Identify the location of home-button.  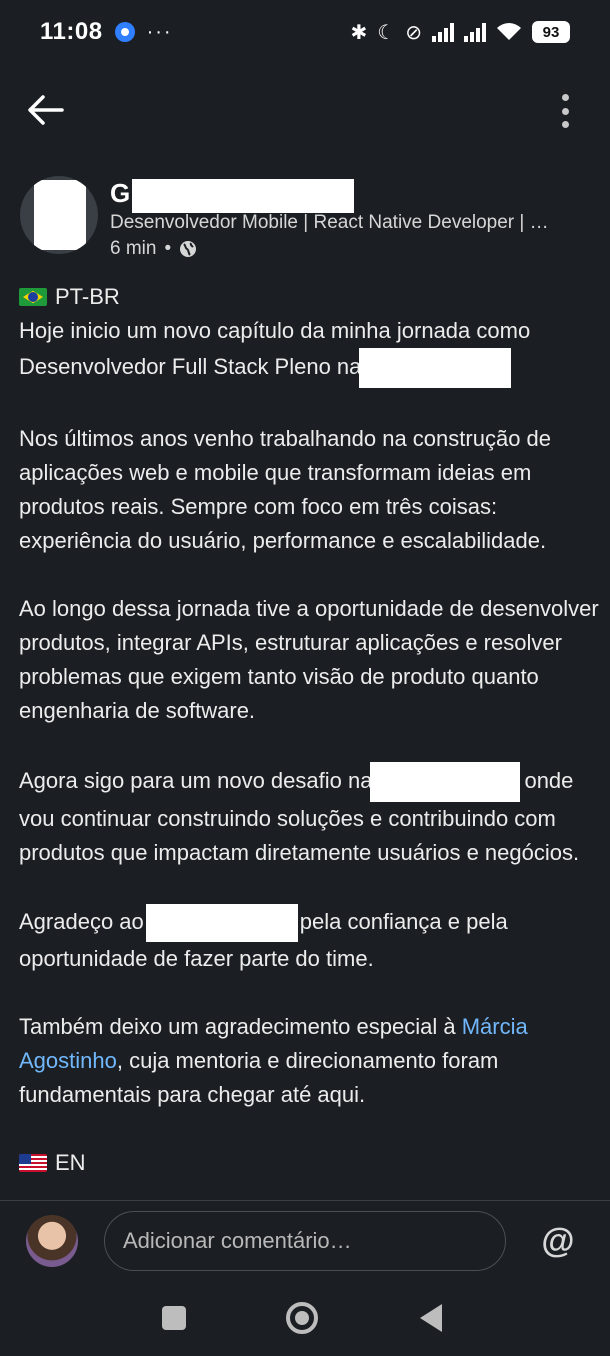
(302, 1318).